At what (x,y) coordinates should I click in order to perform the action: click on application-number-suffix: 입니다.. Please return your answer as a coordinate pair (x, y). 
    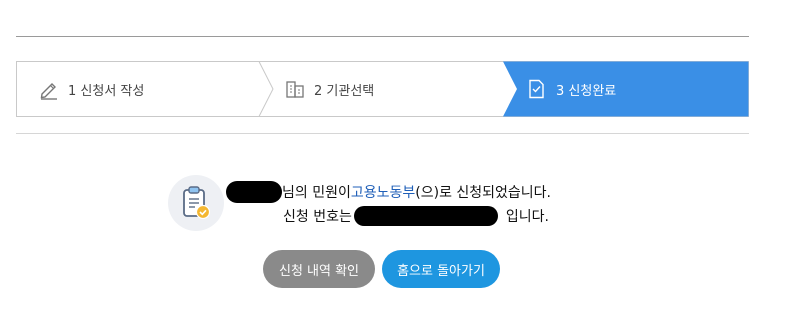
    Looking at the image, I should click on (527, 217).